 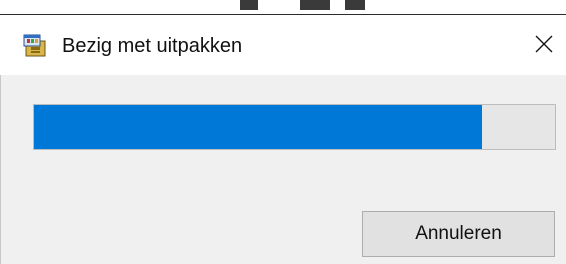 I want to click on cancel-button-label: Annuleren, so click(x=458, y=233).